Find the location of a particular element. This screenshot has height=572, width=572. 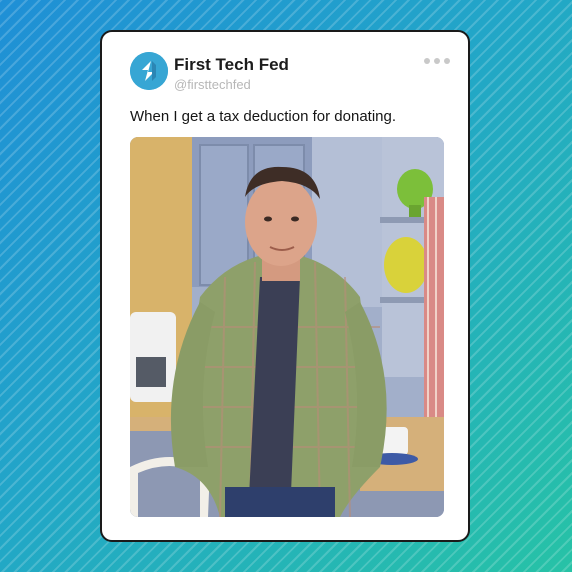

first-tech-logo-icon is located at coordinates (149, 71).